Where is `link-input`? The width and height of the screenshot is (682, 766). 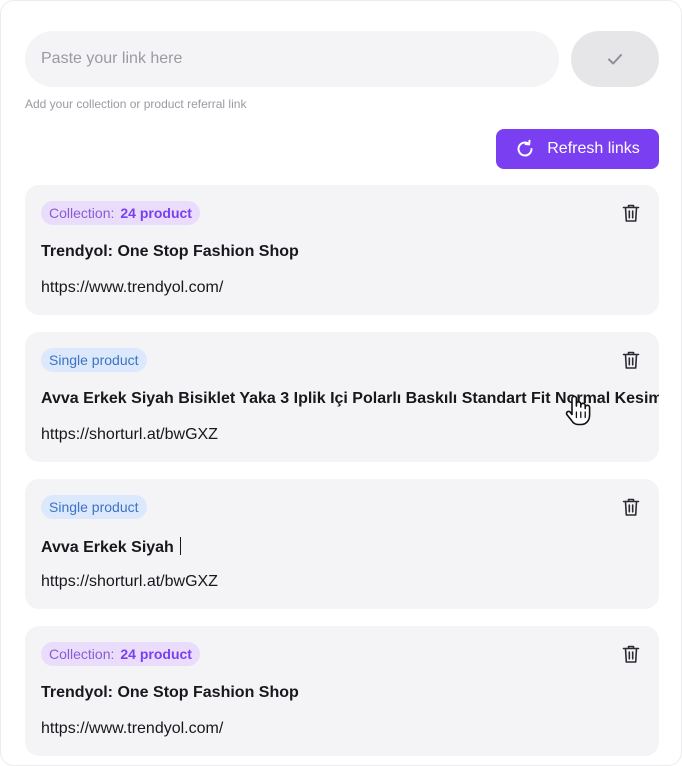
link-input is located at coordinates (292, 59).